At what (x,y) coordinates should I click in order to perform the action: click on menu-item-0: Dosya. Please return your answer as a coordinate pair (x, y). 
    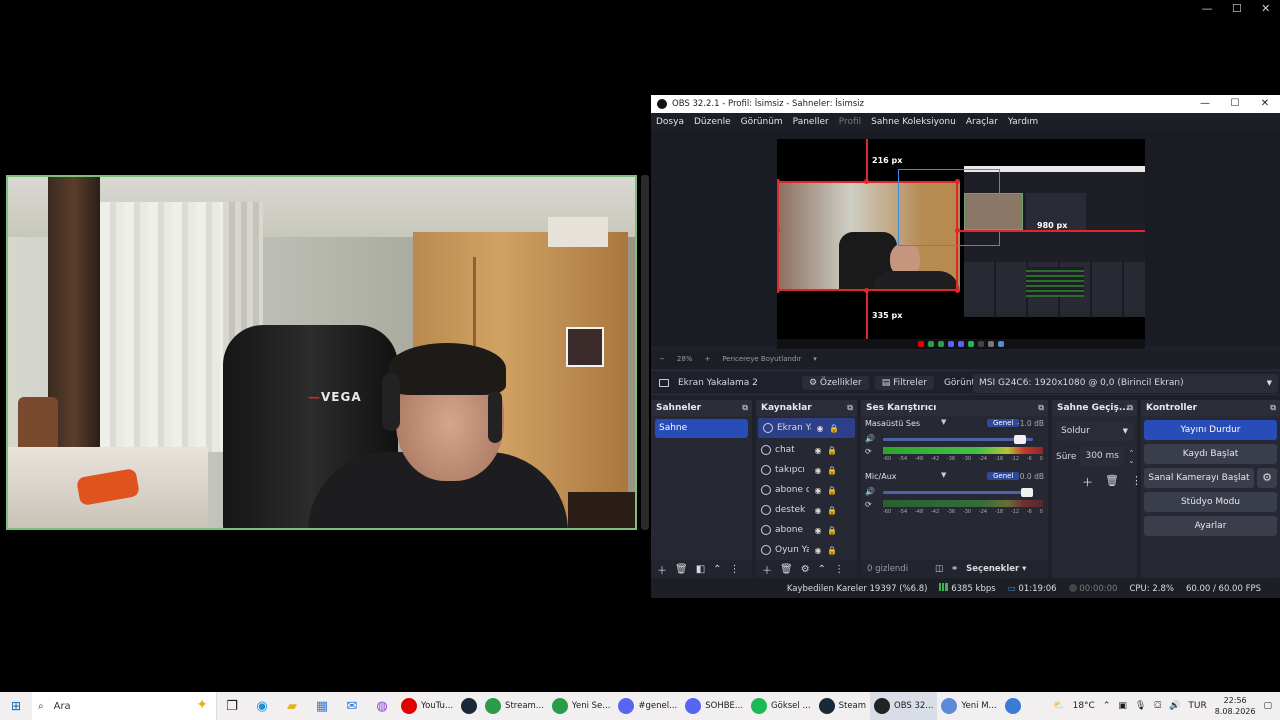
    Looking at the image, I should click on (670, 122).